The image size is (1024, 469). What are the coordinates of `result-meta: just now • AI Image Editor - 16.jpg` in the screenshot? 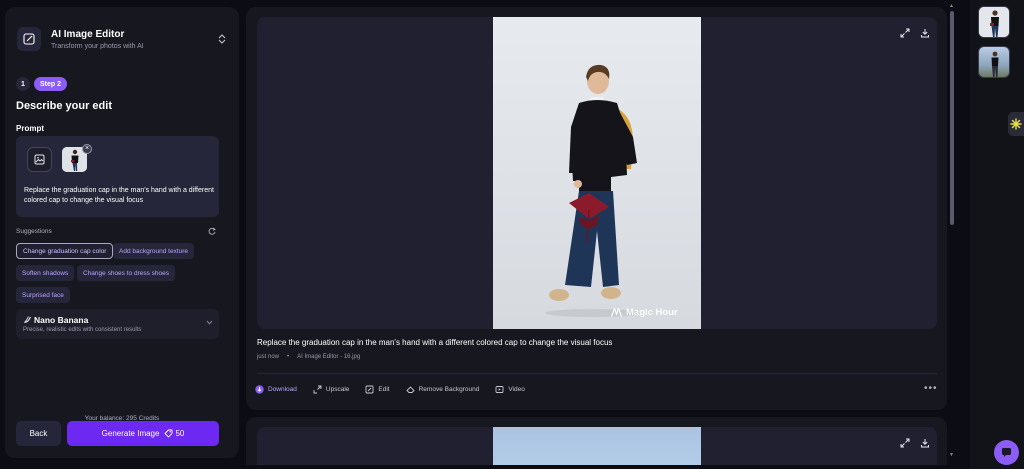 It's located at (308, 357).